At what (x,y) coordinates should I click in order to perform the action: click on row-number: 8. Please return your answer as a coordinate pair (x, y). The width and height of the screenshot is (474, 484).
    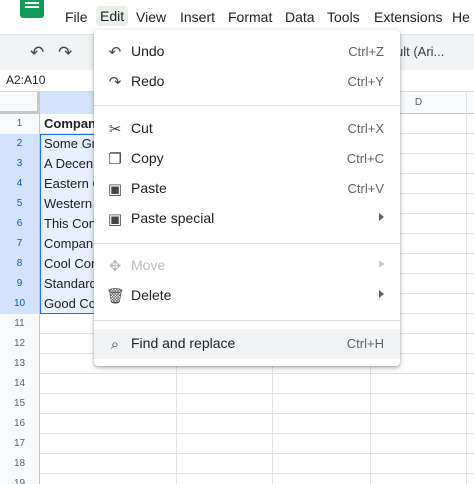
    Looking at the image, I should click on (20, 264).